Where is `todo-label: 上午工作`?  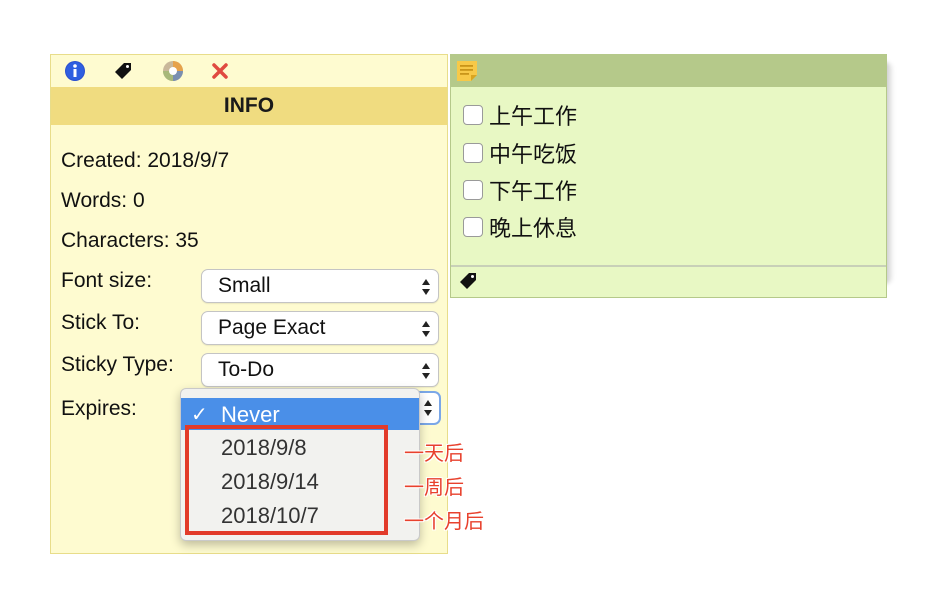 todo-label: 上午工作 is located at coordinates (533, 117).